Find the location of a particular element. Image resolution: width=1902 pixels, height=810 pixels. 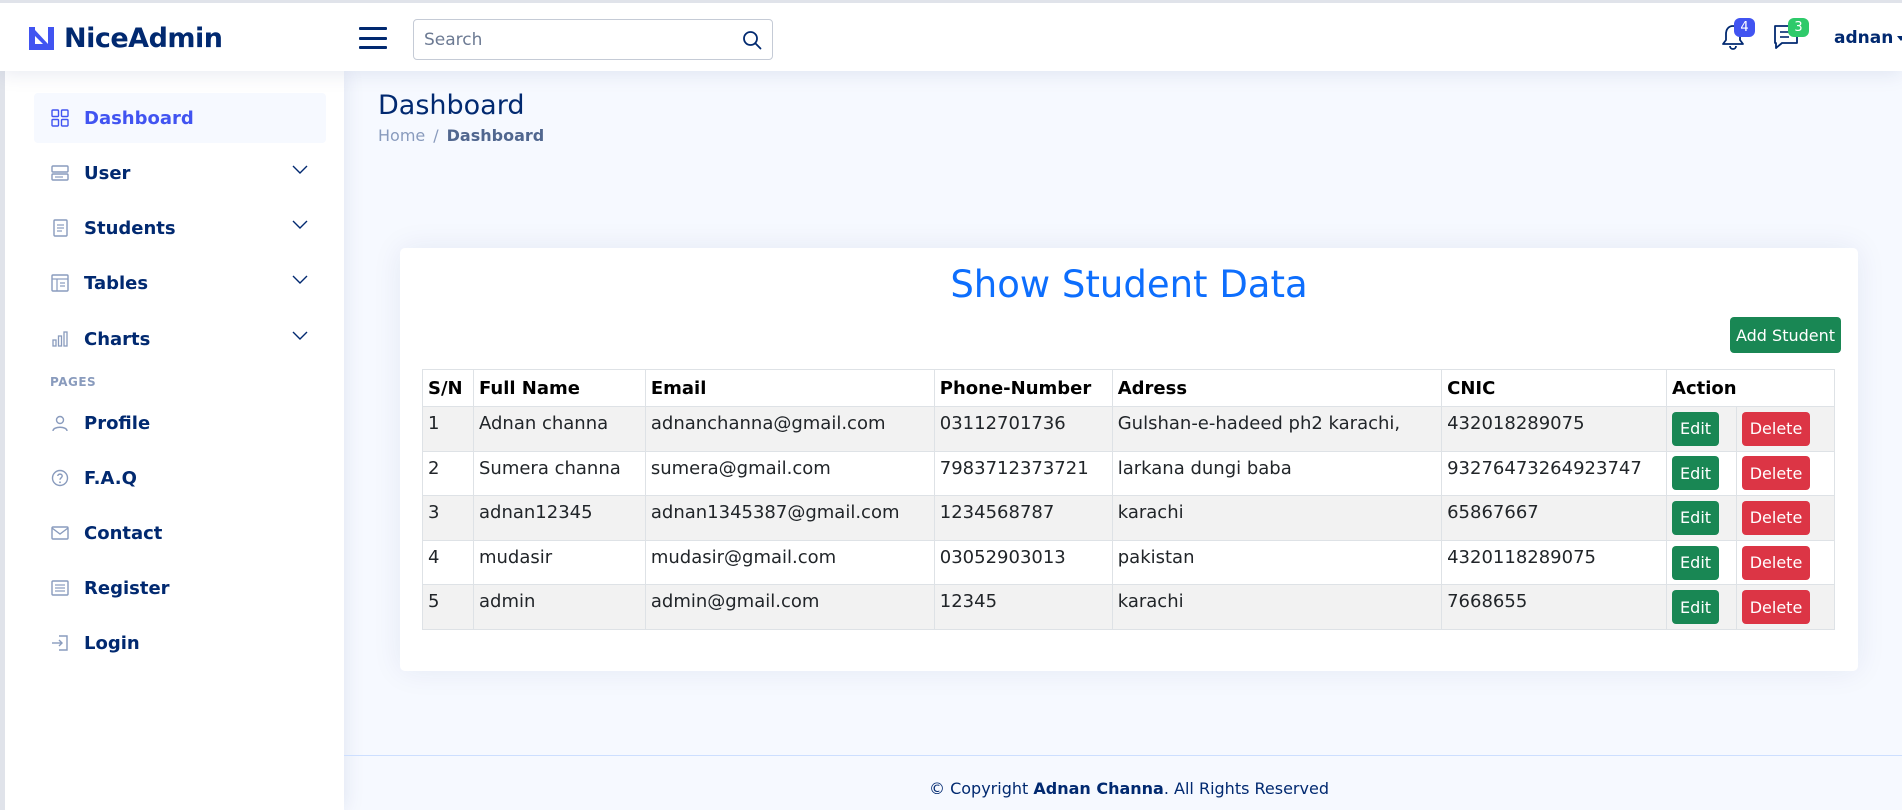

logo-icon is located at coordinates (41, 38).